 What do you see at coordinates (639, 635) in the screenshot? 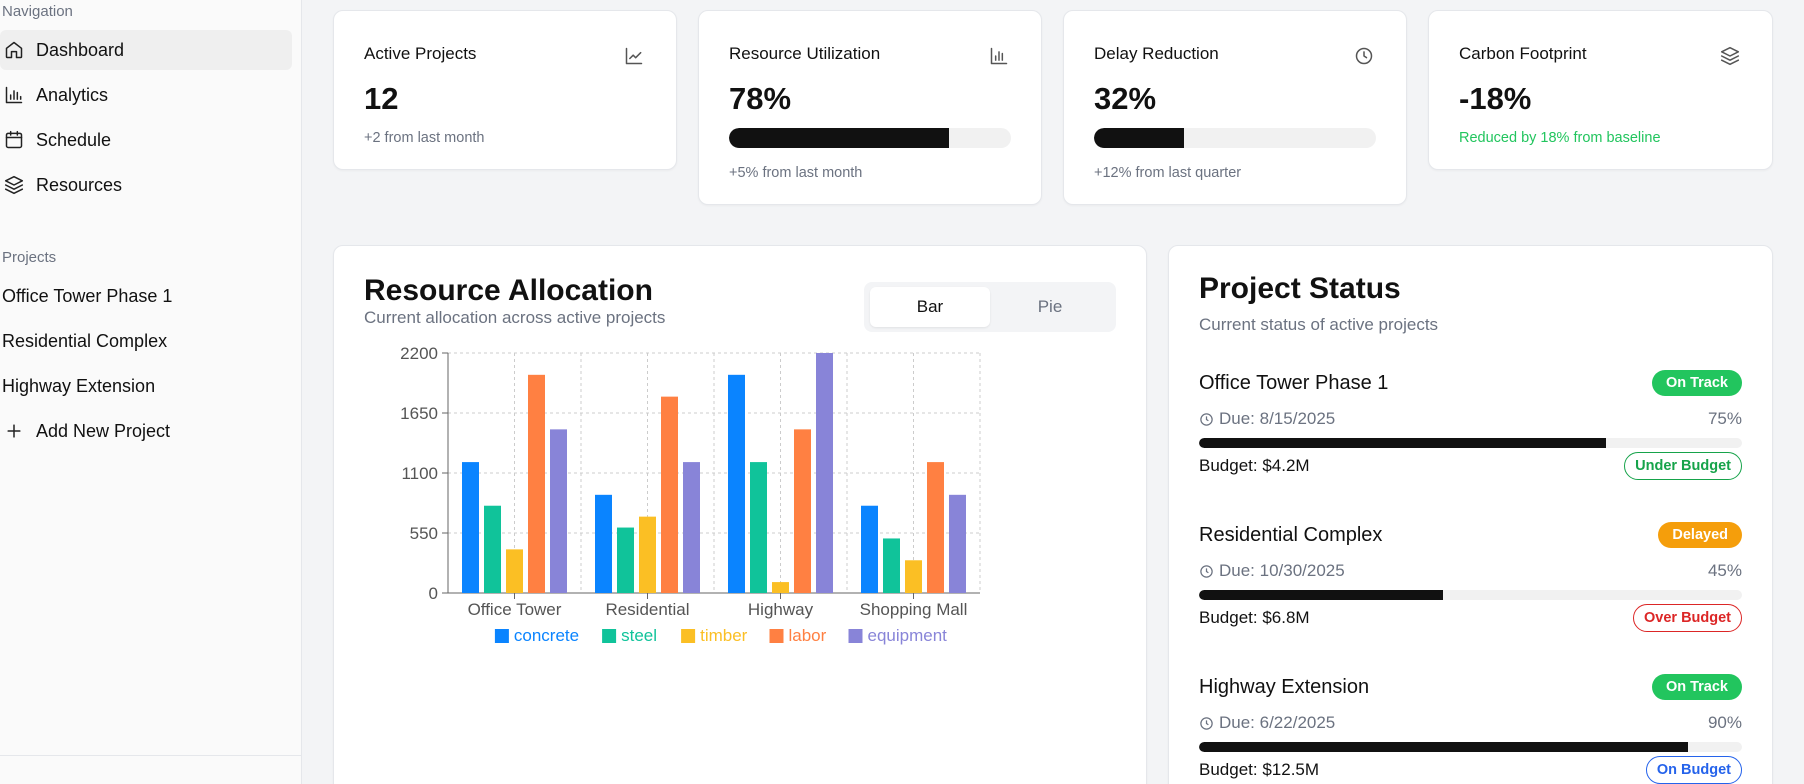
I see `legend-label-steel: steel` at bounding box center [639, 635].